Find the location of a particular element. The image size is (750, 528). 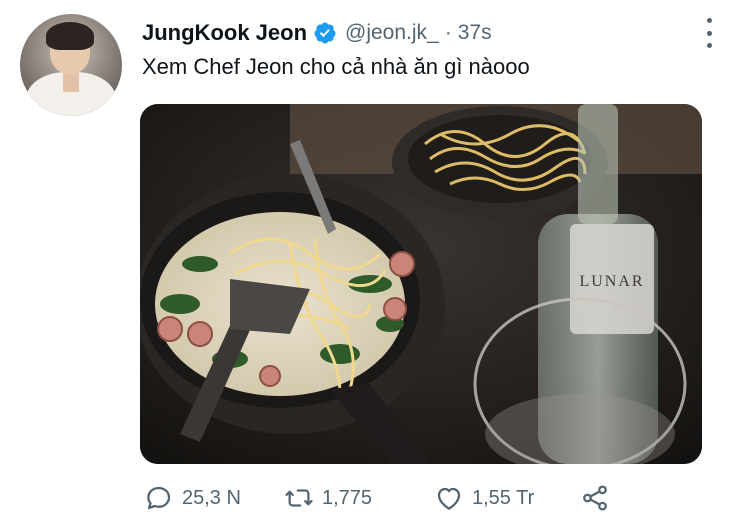

more-icon is located at coordinates (709, 33).